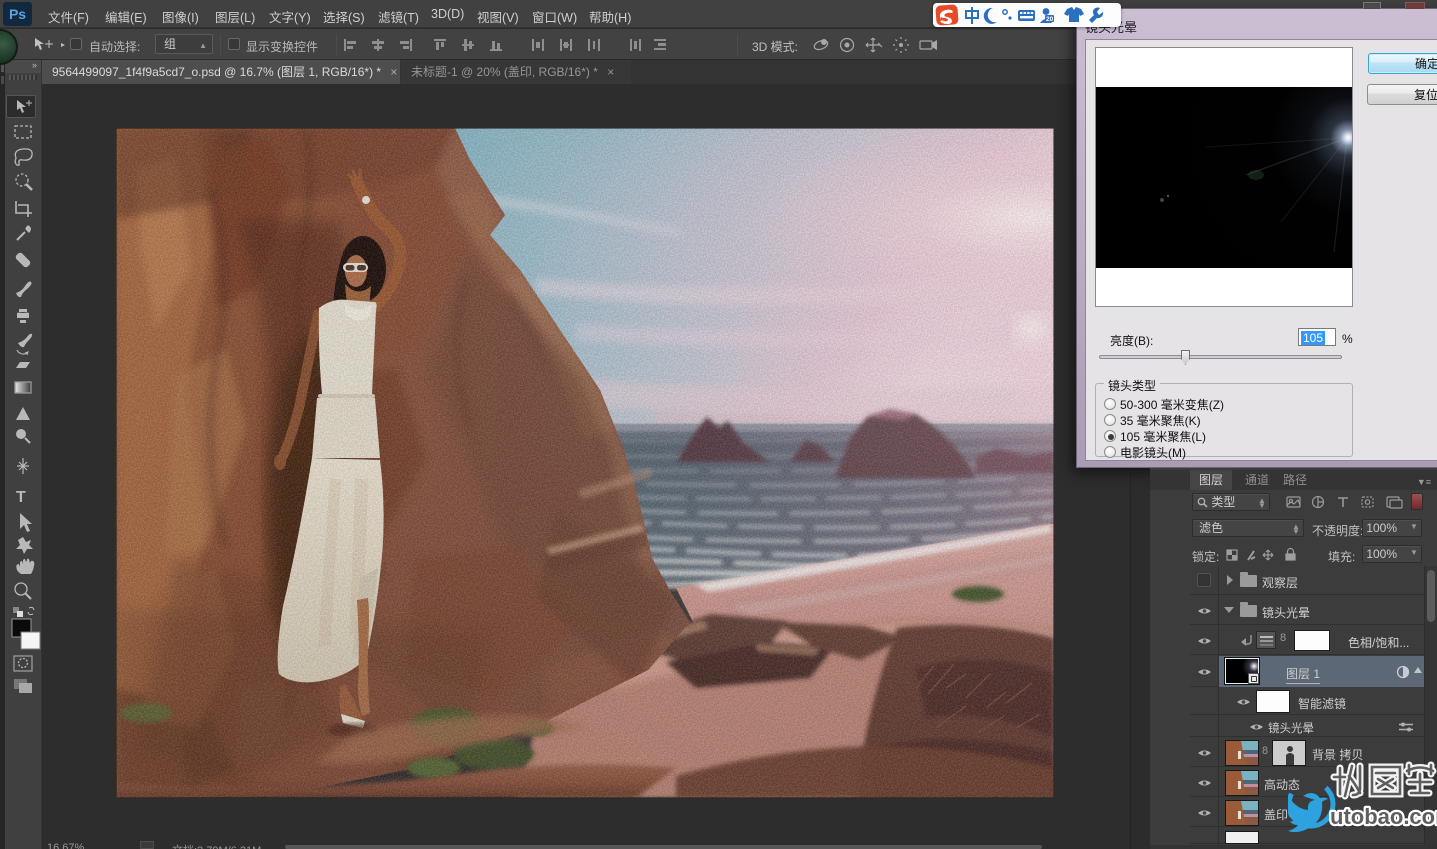  What do you see at coordinates (21, 497) in the screenshot?
I see `svg-text: T` at bounding box center [21, 497].